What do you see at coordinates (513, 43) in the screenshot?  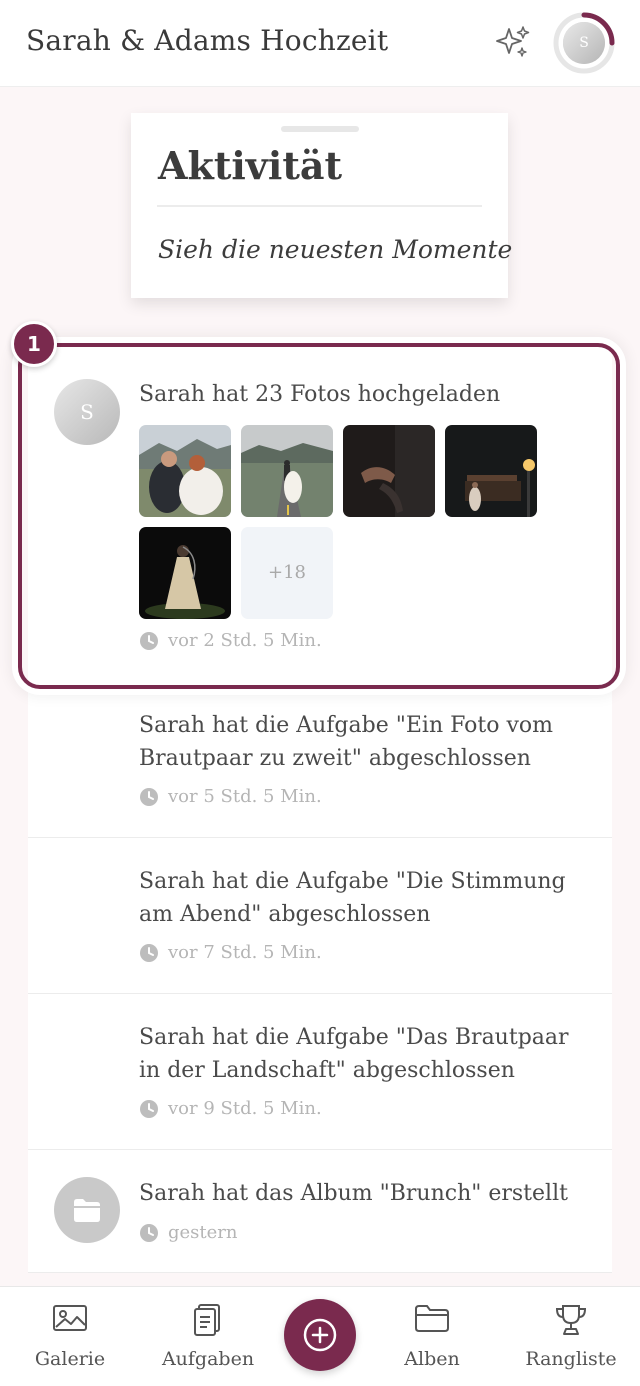 I see `sparkle-icon` at bounding box center [513, 43].